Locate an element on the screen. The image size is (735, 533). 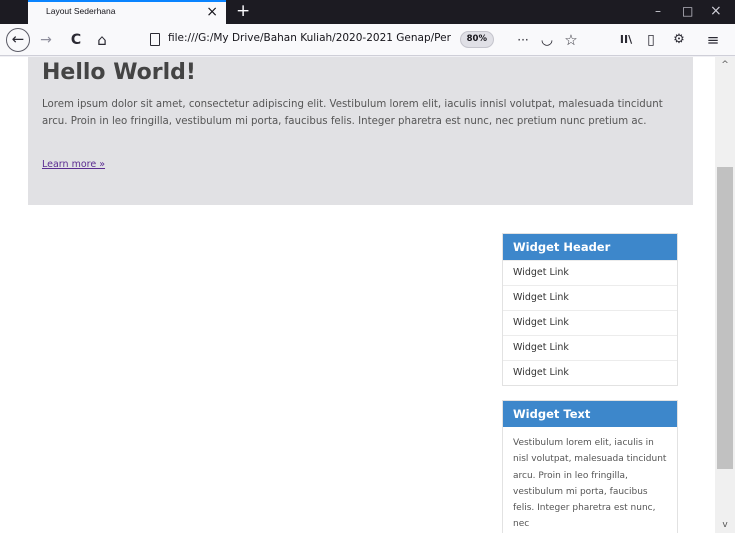
new-tab-icon: + is located at coordinates (243, 11).